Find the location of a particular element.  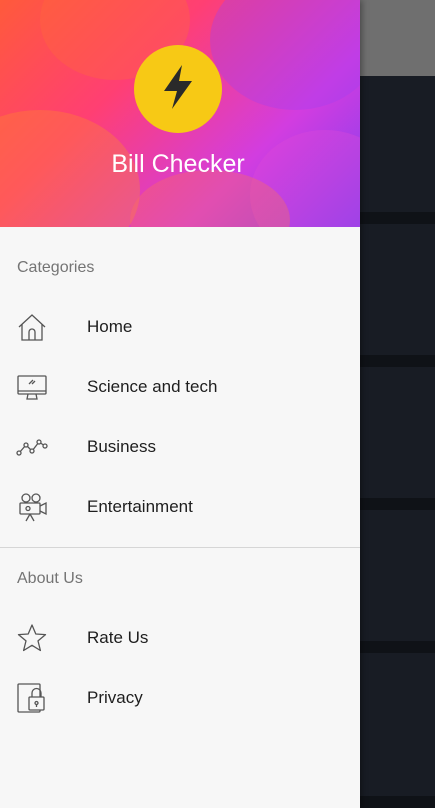

nav-item-home: Home is located at coordinates (180, 327).